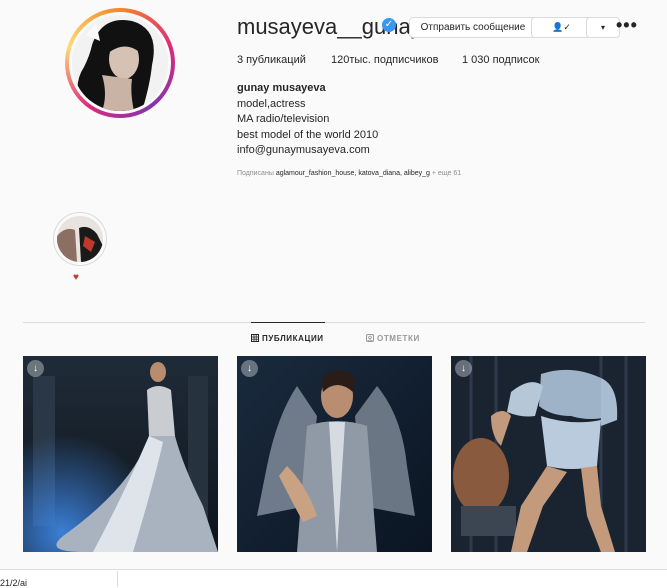 This screenshot has height=588, width=667. Describe the element at coordinates (271, 103) in the screenshot. I see `bio-line: model,actress` at that location.